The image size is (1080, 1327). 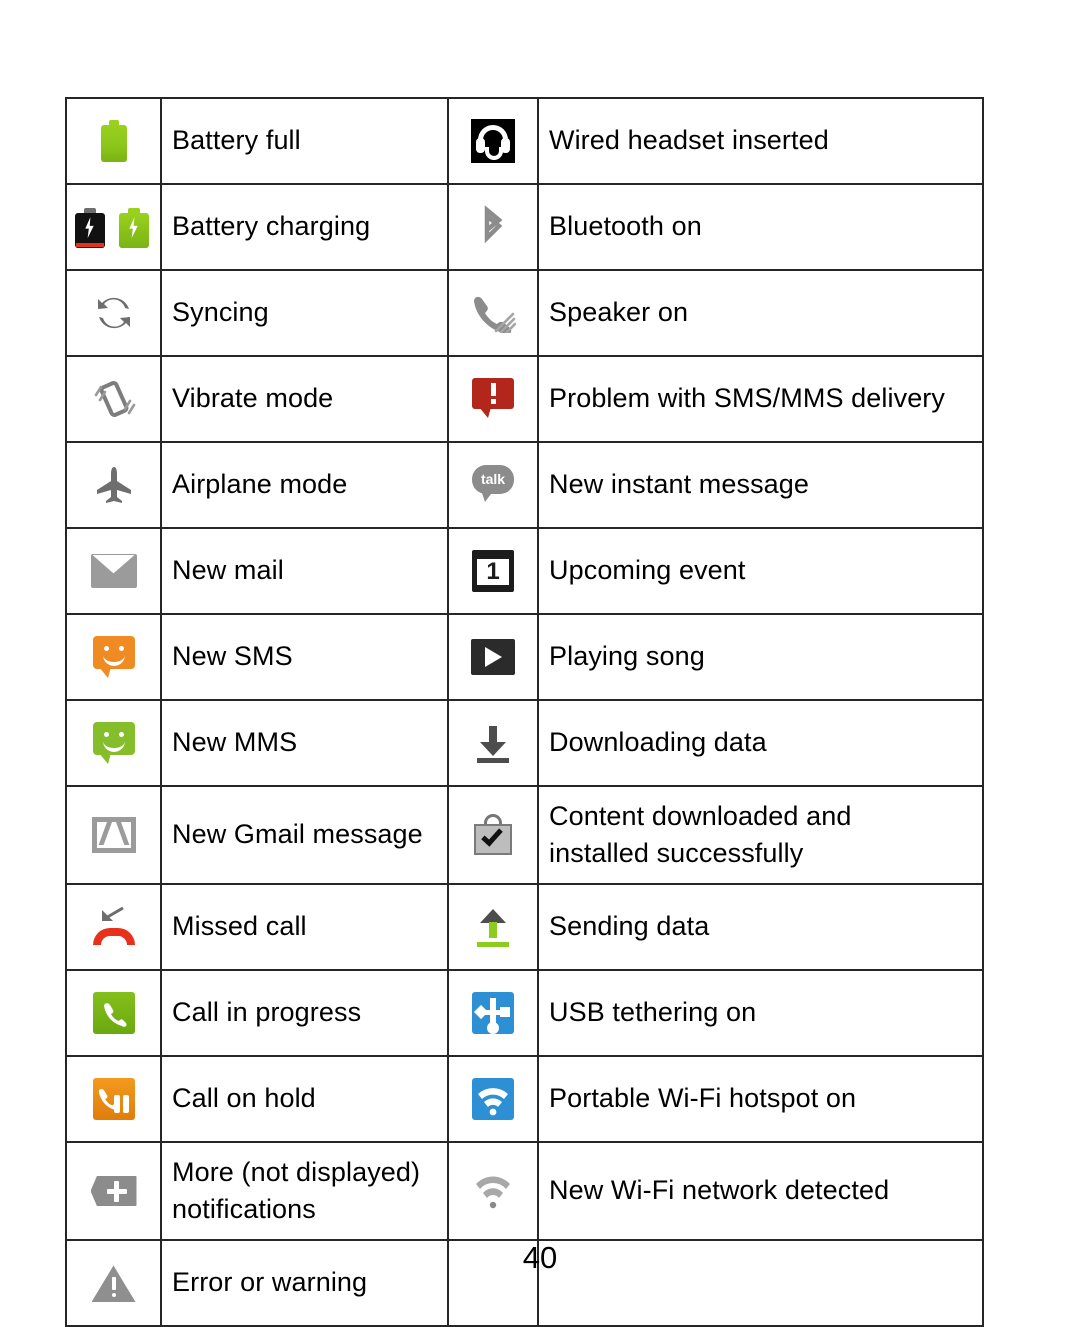 I want to click on row-label-line1: More (not displayed), so click(x=296, y=1171).